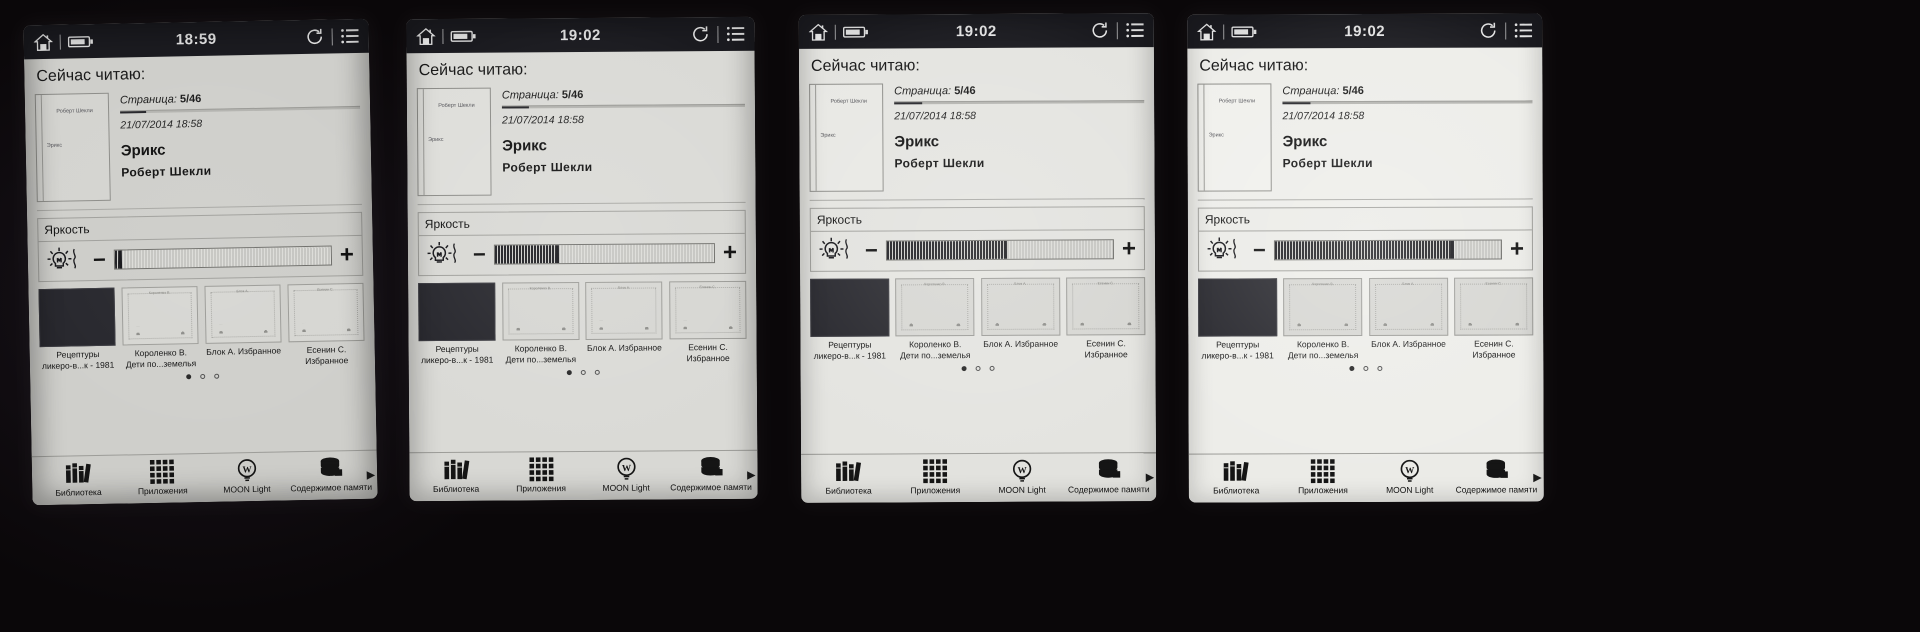 Image resolution: width=1920 pixels, height=632 pixels. What do you see at coordinates (1216, 135) in the screenshot?
I see `cover-title: Эрикс` at bounding box center [1216, 135].